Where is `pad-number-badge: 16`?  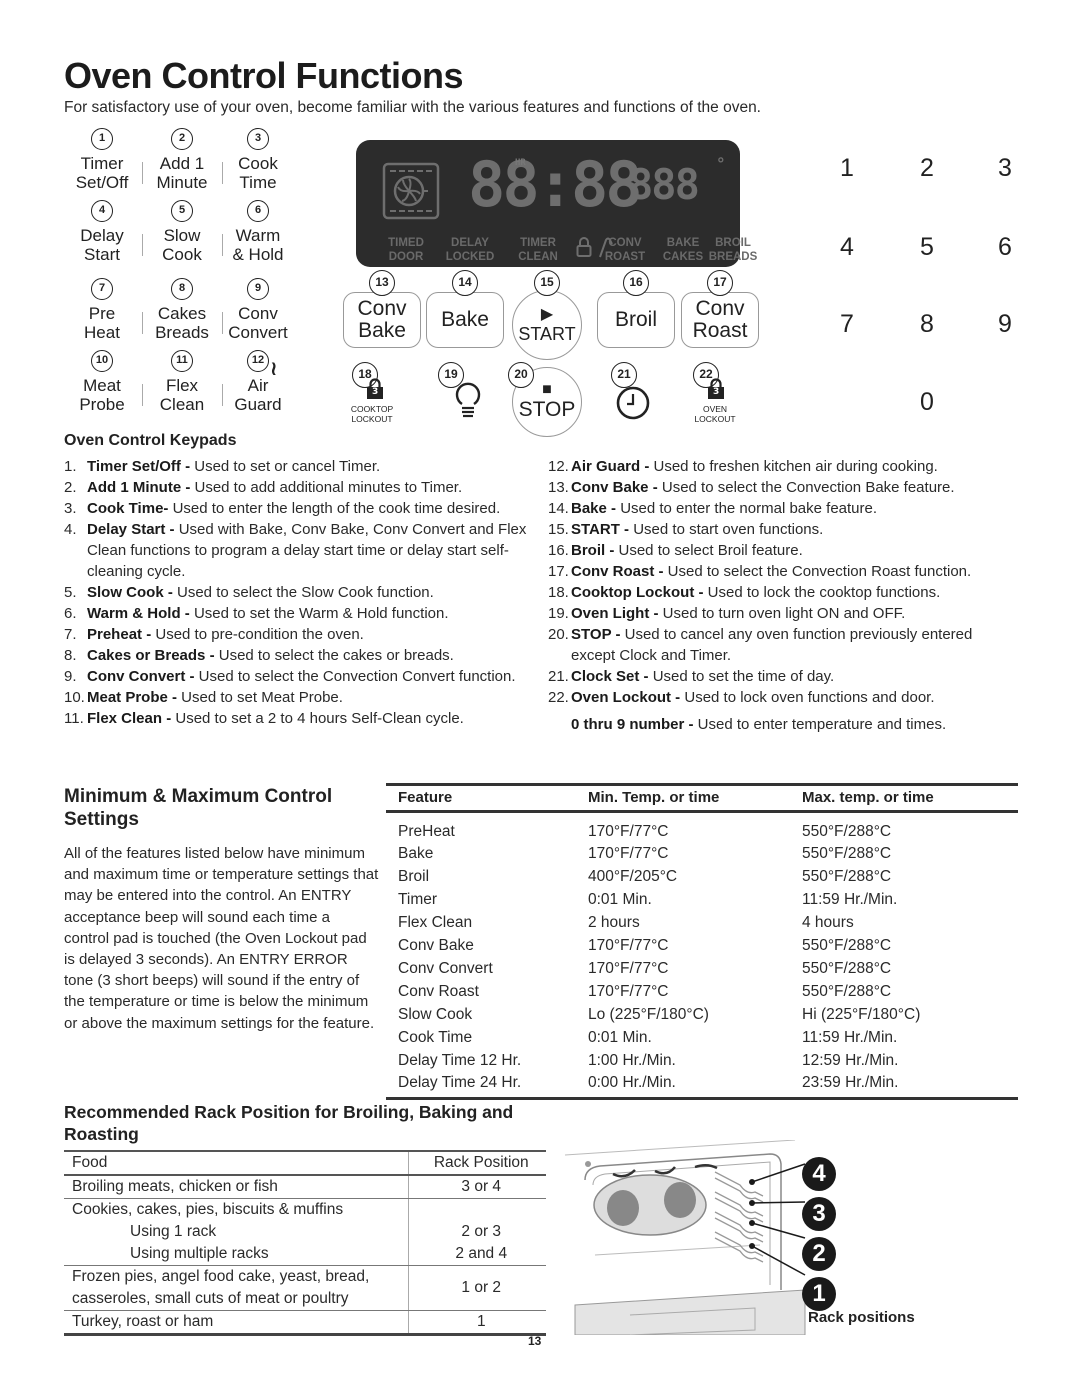
pad-number-badge: 16 is located at coordinates (636, 283).